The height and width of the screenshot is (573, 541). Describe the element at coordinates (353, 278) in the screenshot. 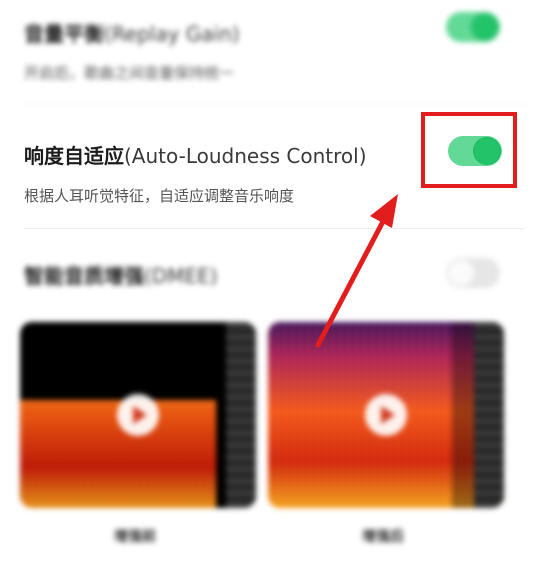

I see `arrow-shaft` at that location.